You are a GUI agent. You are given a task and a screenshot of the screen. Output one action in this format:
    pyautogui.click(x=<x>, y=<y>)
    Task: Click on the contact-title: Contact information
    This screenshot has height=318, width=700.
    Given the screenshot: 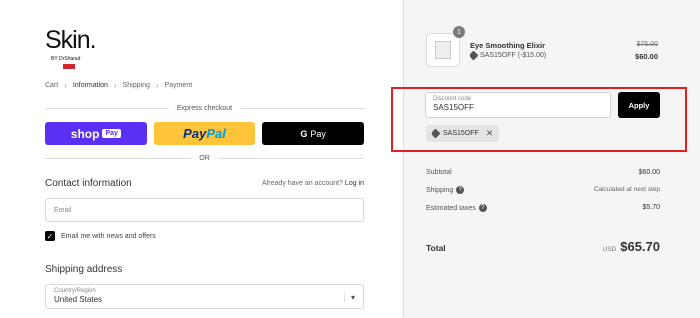 What is the action you would take?
    pyautogui.click(x=88, y=183)
    